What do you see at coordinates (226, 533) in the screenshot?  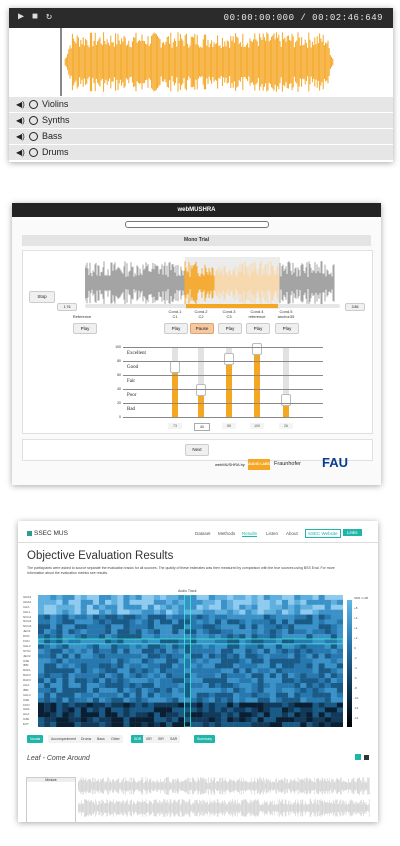 I see `nav-methods: Methods` at bounding box center [226, 533].